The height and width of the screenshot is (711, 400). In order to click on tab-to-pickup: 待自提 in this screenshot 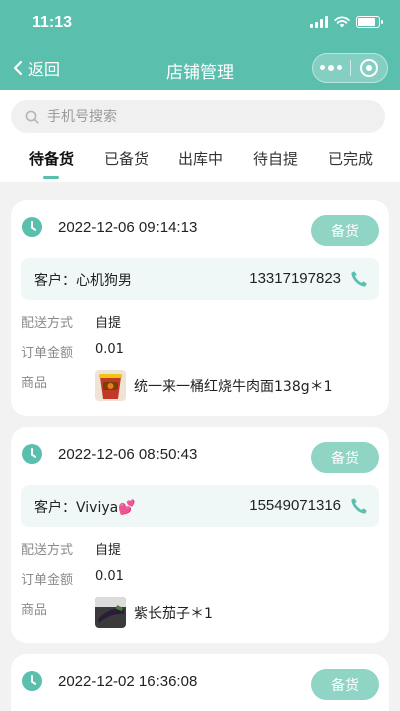, I will do `click(275, 158)`.